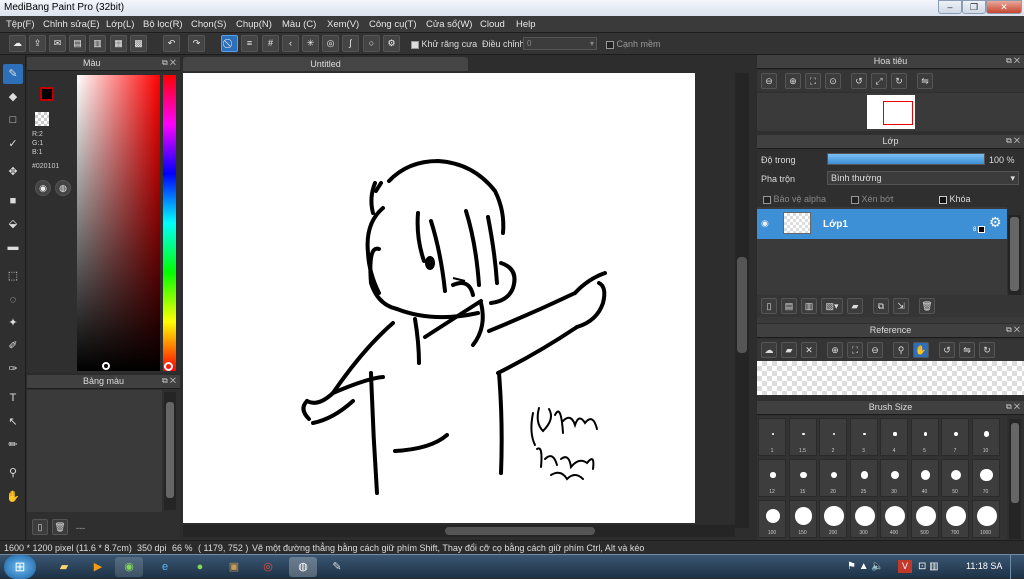 The width and height of the screenshot is (1024, 579). What do you see at coordinates (459, 531) in the screenshot?
I see `canvas-horizontal-scrollbar` at bounding box center [459, 531].